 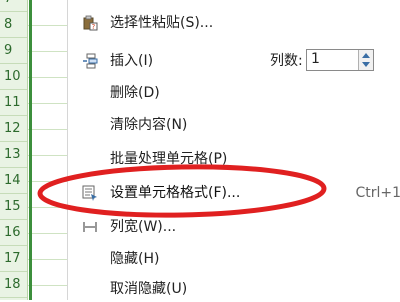 What do you see at coordinates (340, 60) in the screenshot?
I see `columns-count-stepper: 1` at bounding box center [340, 60].